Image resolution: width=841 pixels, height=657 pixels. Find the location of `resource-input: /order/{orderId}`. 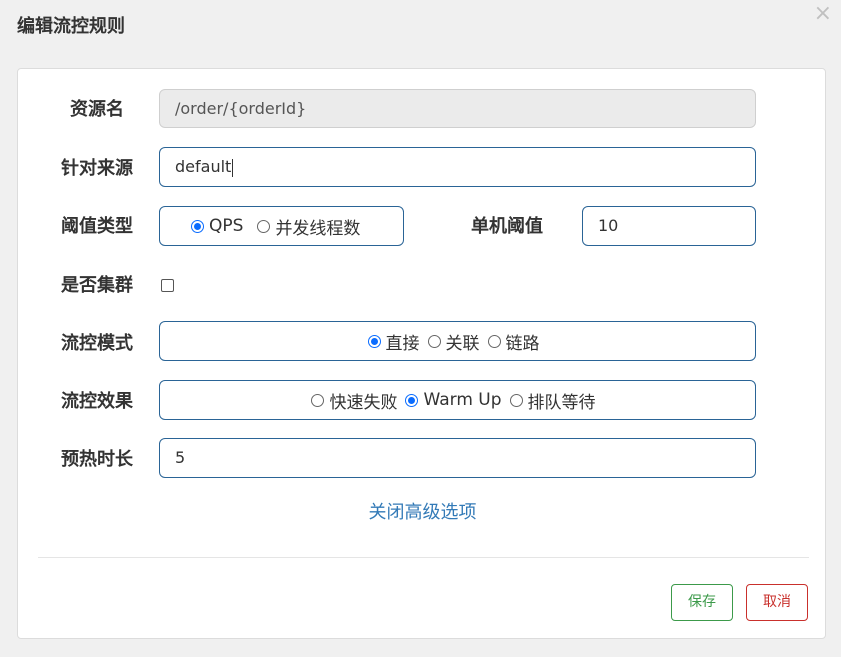

resource-input: /order/{orderId} is located at coordinates (457, 108).